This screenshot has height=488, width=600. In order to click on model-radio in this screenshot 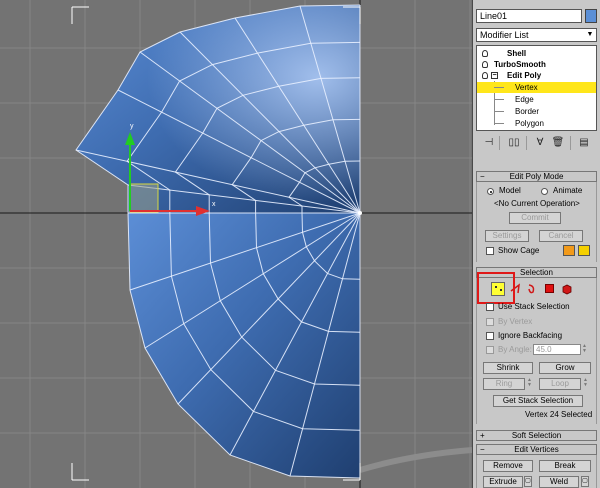, I will do `click(490, 191)`.